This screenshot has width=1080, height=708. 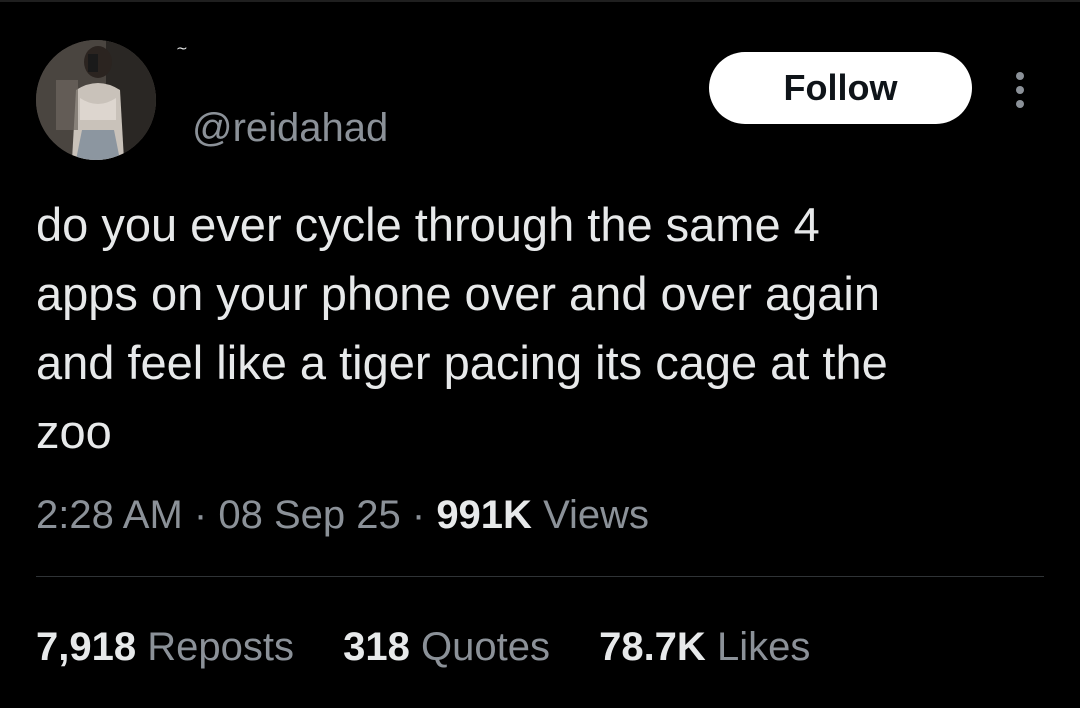 I want to click on divider, so click(x=540, y=576).